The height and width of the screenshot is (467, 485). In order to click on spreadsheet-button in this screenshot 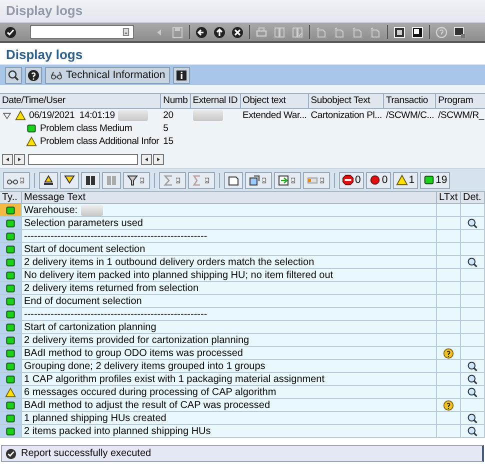, I will do `click(287, 180)`.